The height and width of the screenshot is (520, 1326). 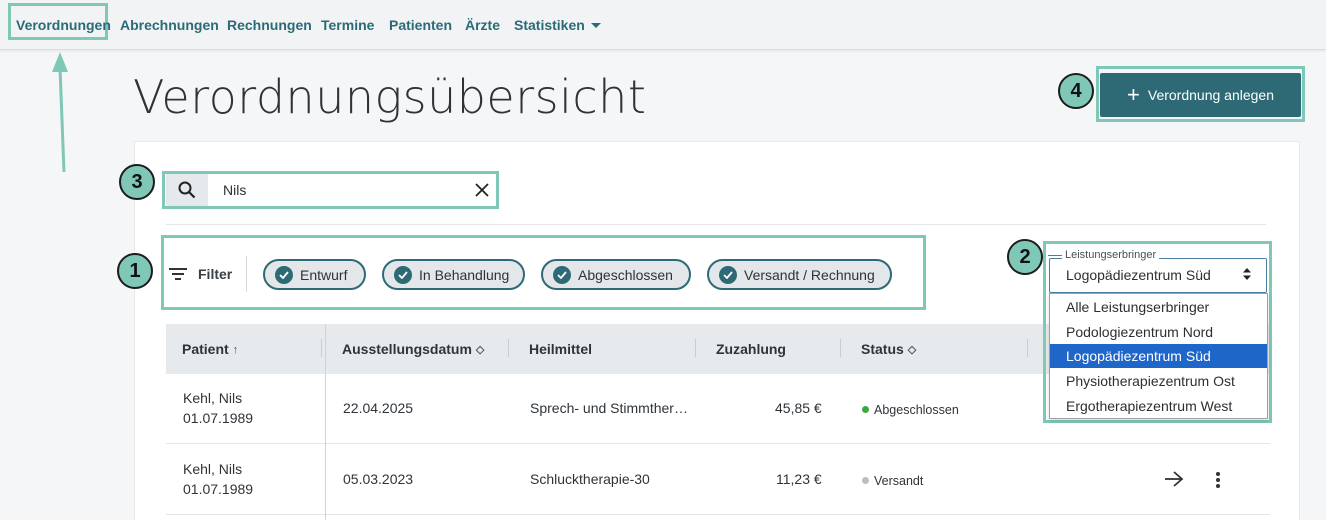 What do you see at coordinates (1174, 479) in the screenshot?
I see `arrow-right-icon` at bounding box center [1174, 479].